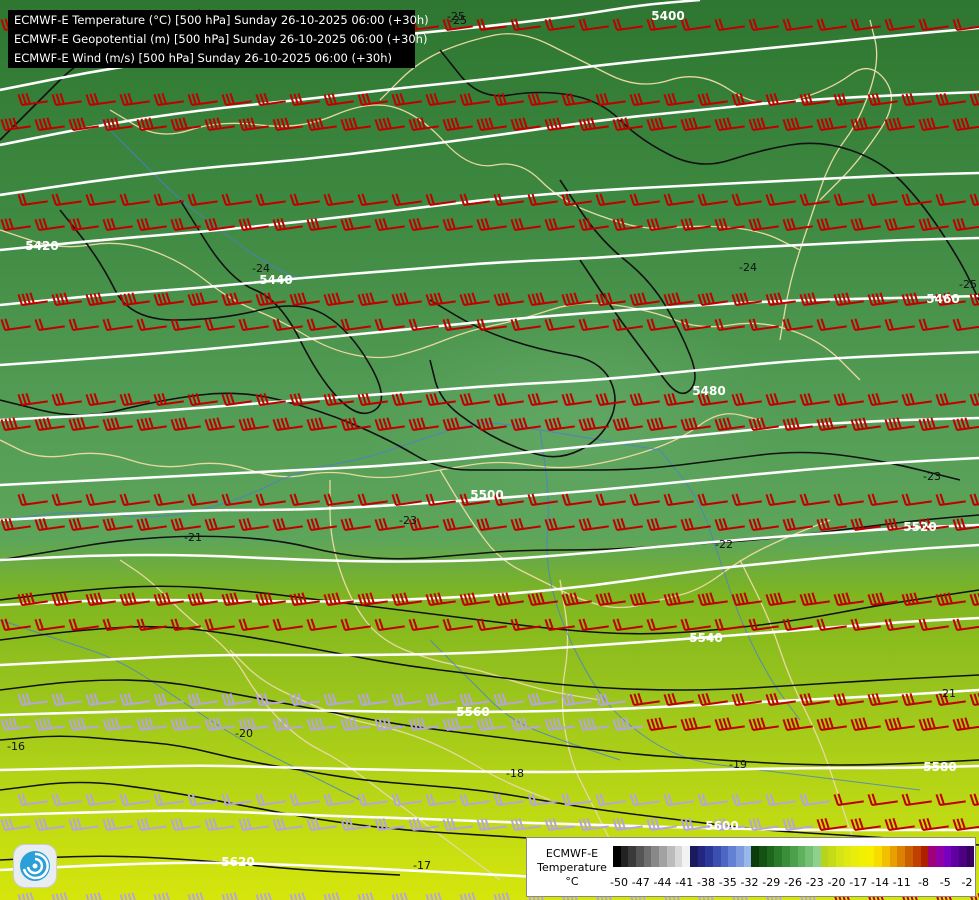 The image size is (979, 900). I want to click on temperature-label: -19, so click(738, 764).